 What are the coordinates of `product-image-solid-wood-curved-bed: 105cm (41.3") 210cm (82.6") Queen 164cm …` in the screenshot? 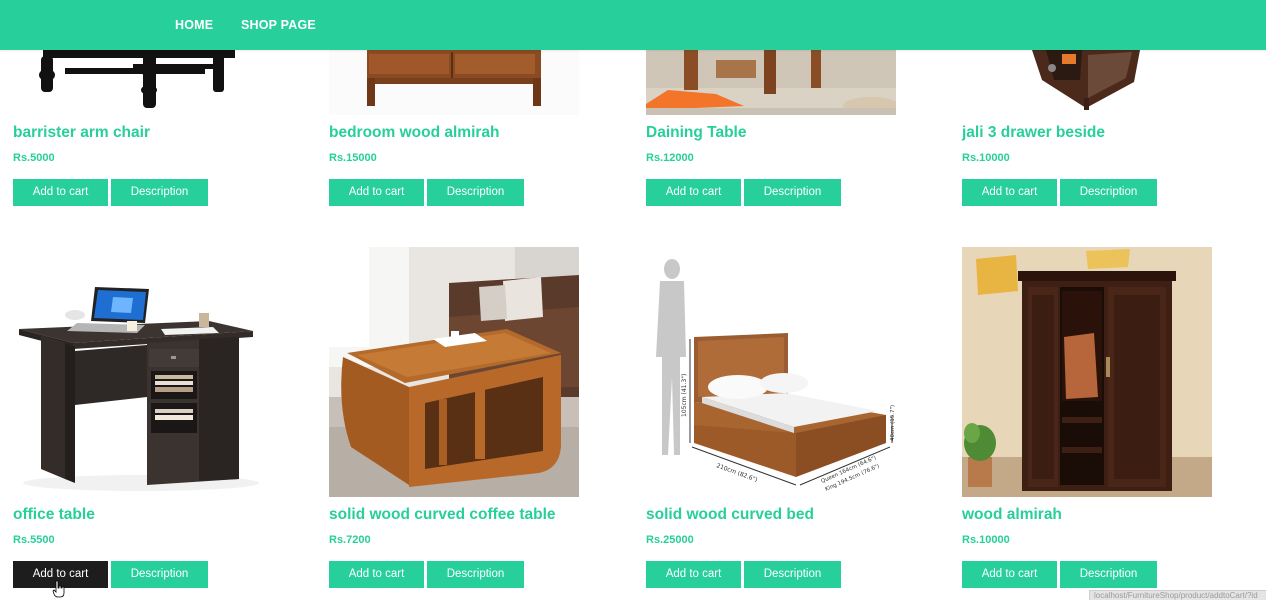 It's located at (771, 372).